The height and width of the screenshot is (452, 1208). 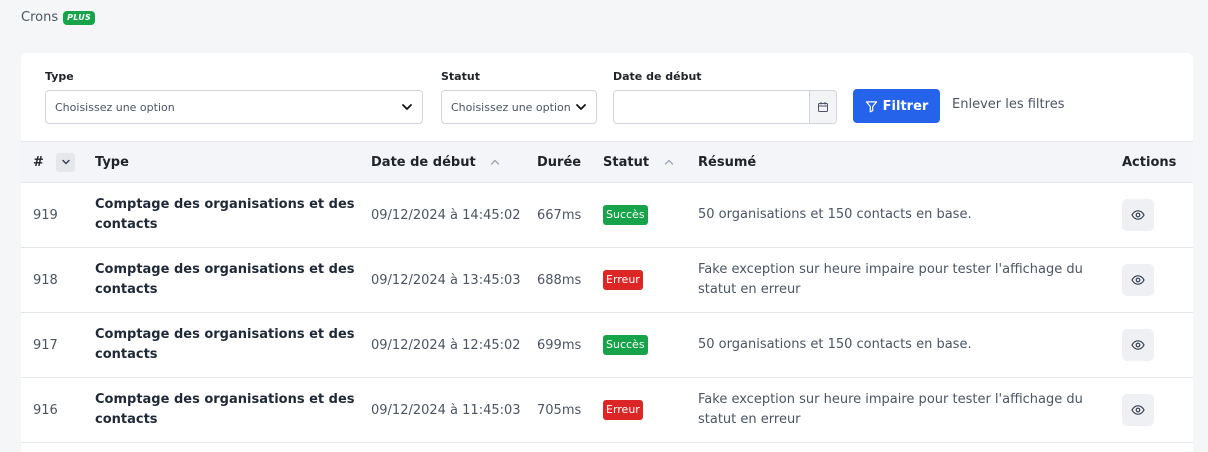 What do you see at coordinates (460, 76) in the screenshot?
I see `statut-filter-label: Statut` at bounding box center [460, 76].